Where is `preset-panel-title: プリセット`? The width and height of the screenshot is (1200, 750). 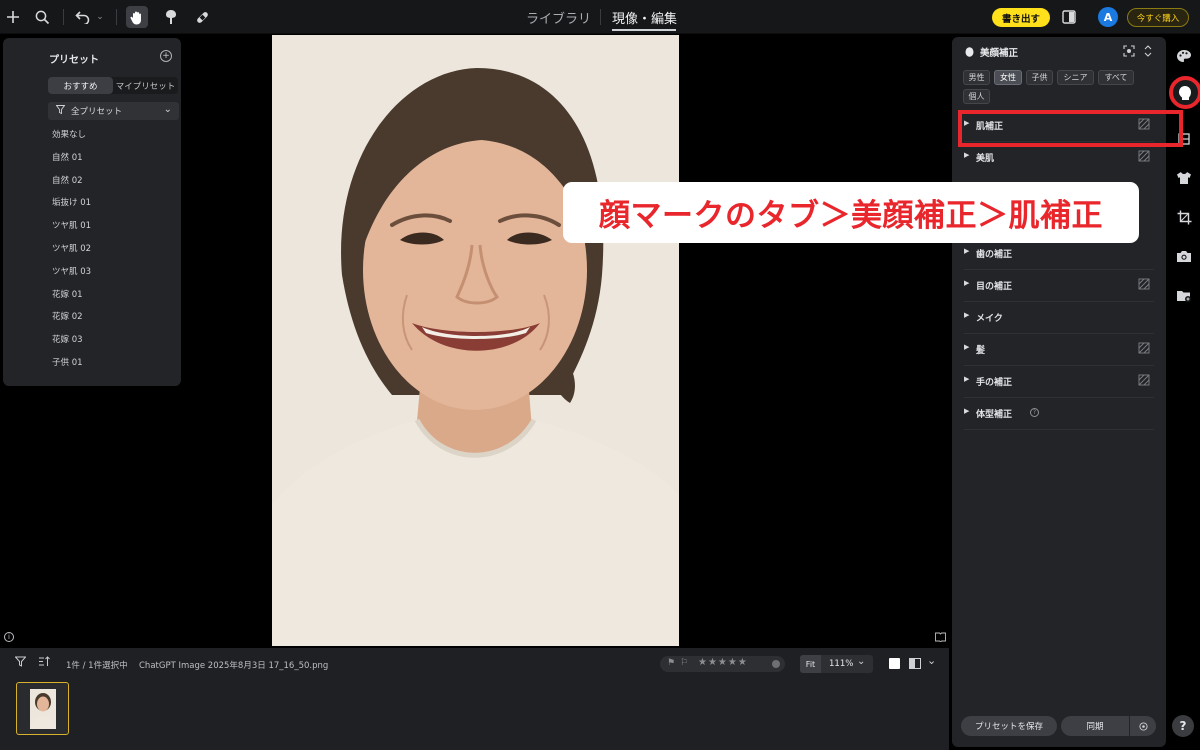 preset-panel-title: プリセット is located at coordinates (74, 60).